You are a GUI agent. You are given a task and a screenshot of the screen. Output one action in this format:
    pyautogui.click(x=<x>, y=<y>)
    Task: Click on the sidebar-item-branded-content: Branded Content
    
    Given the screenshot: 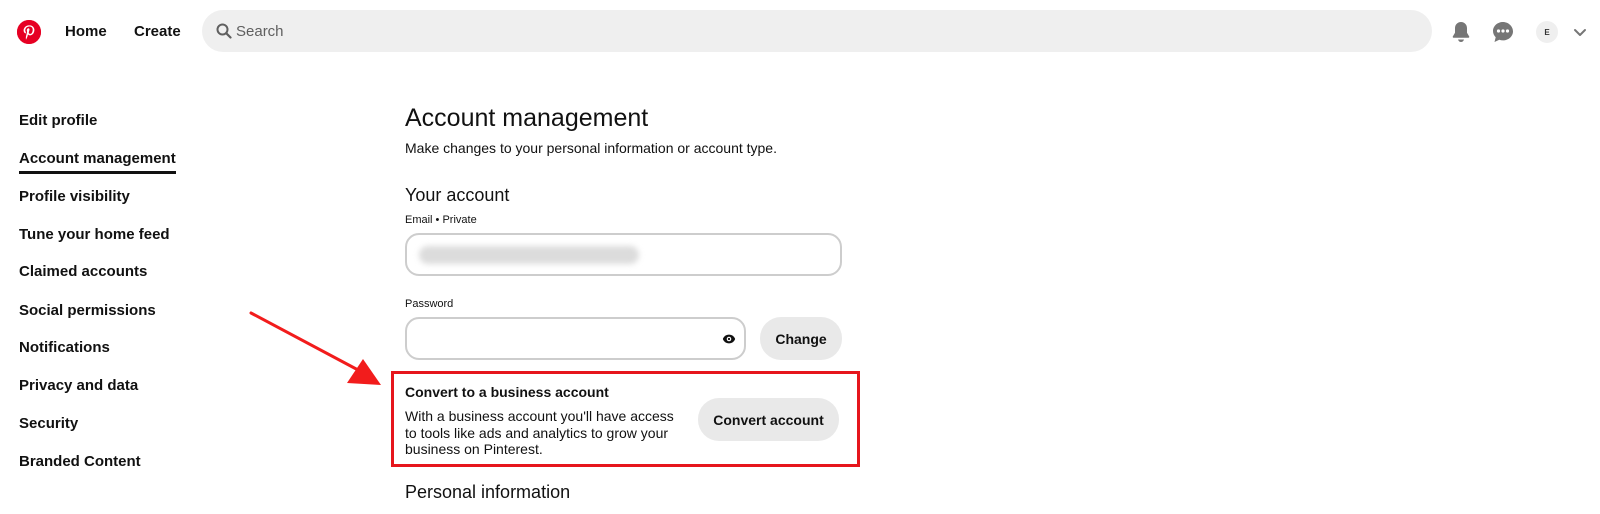 What is the action you would take?
    pyautogui.click(x=80, y=462)
    